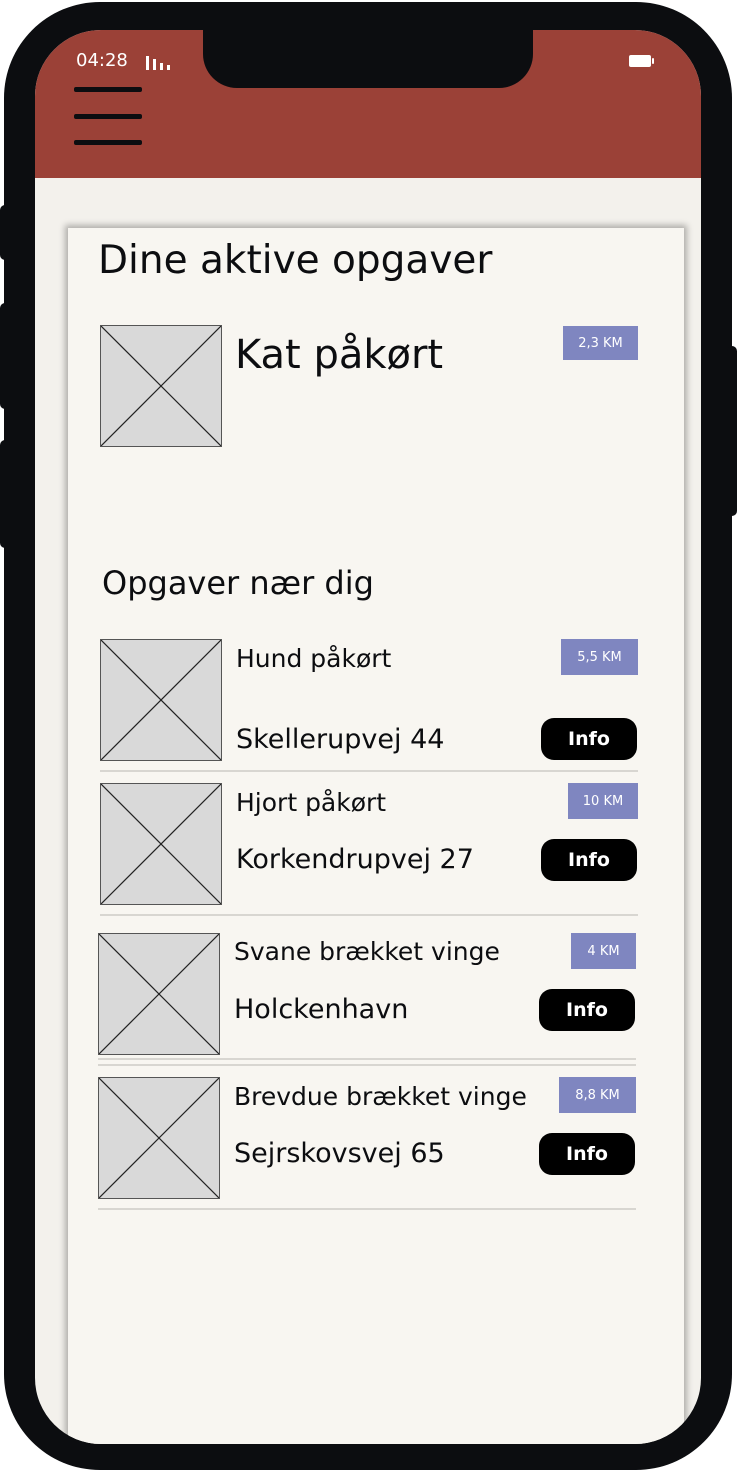 Image resolution: width=737 pixels, height=1474 pixels. I want to click on battery-icon, so click(641, 61).